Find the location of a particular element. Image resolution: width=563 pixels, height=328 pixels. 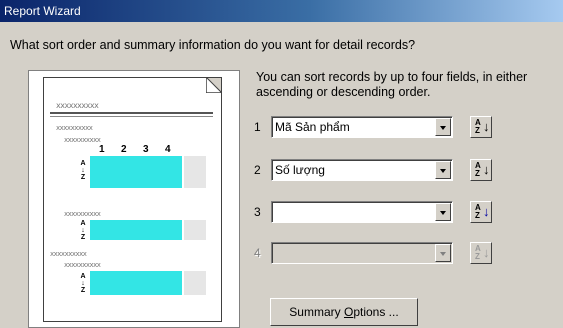

title-bar: Report Wizard is located at coordinates (281, 11).